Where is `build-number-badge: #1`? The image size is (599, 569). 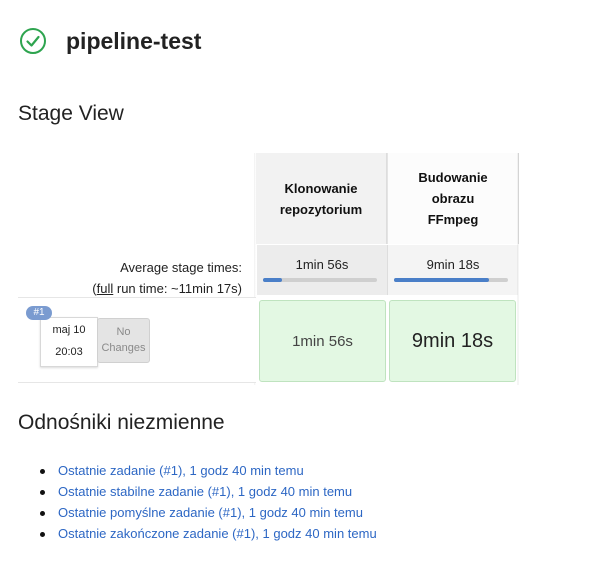 build-number-badge: #1 is located at coordinates (39, 313).